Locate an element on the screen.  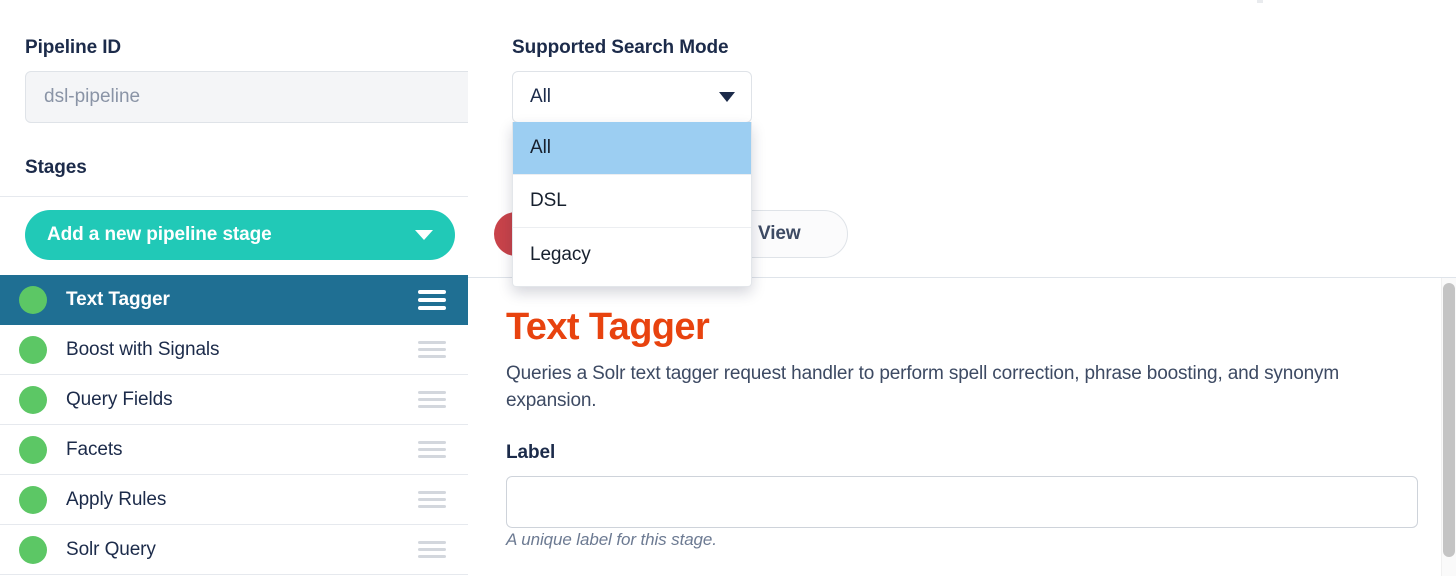
stage-name-label: Solr Query is located at coordinates (111, 549).